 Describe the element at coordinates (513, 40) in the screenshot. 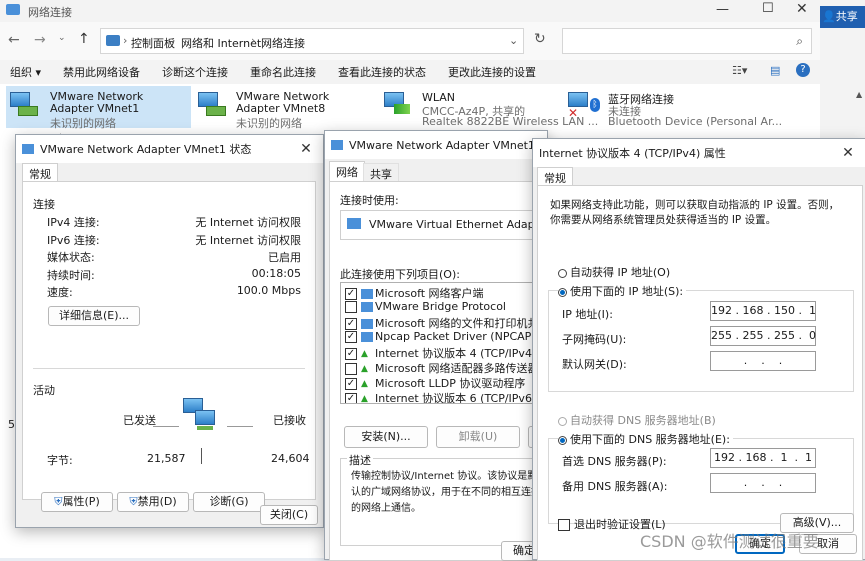

I see `address-dropdown-icon: ⌄` at that location.